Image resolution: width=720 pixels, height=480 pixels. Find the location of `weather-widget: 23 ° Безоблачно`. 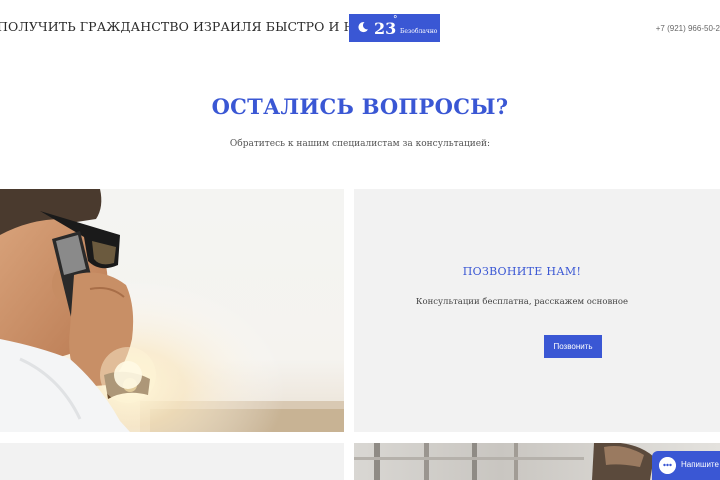

weather-widget: 23 ° Безоблачно is located at coordinates (394, 28).